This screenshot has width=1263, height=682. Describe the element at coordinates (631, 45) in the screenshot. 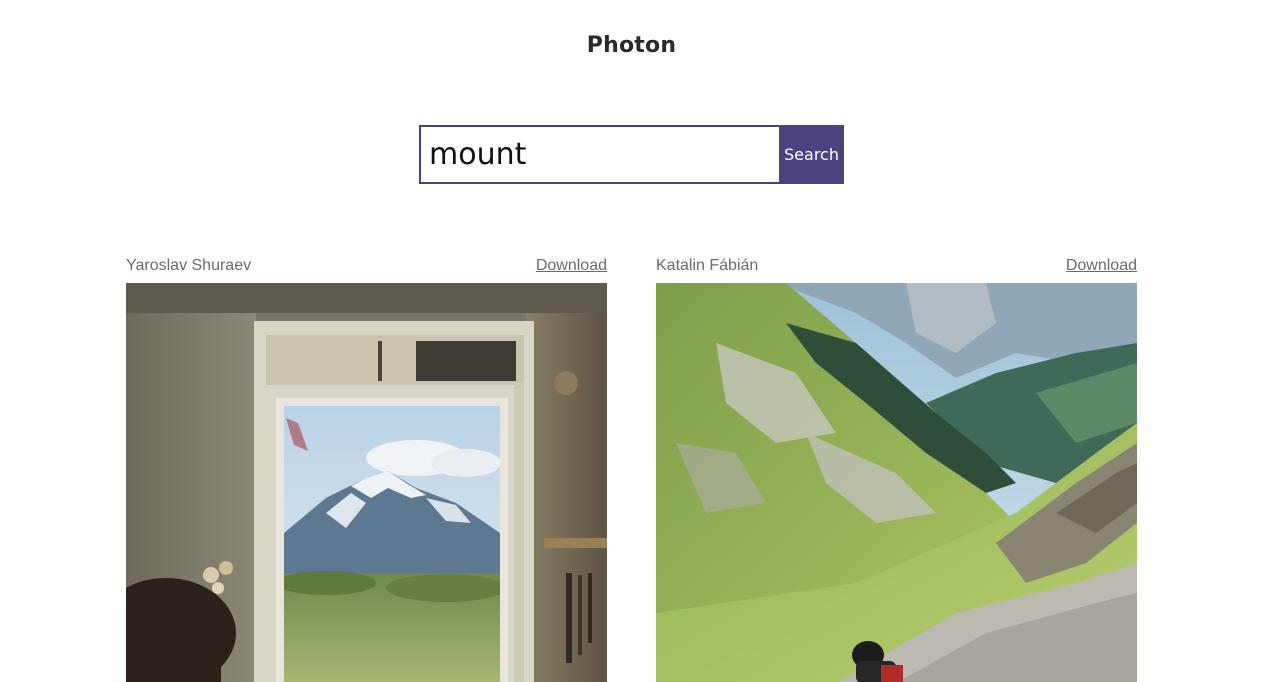

I see `app-title: Photon` at that location.